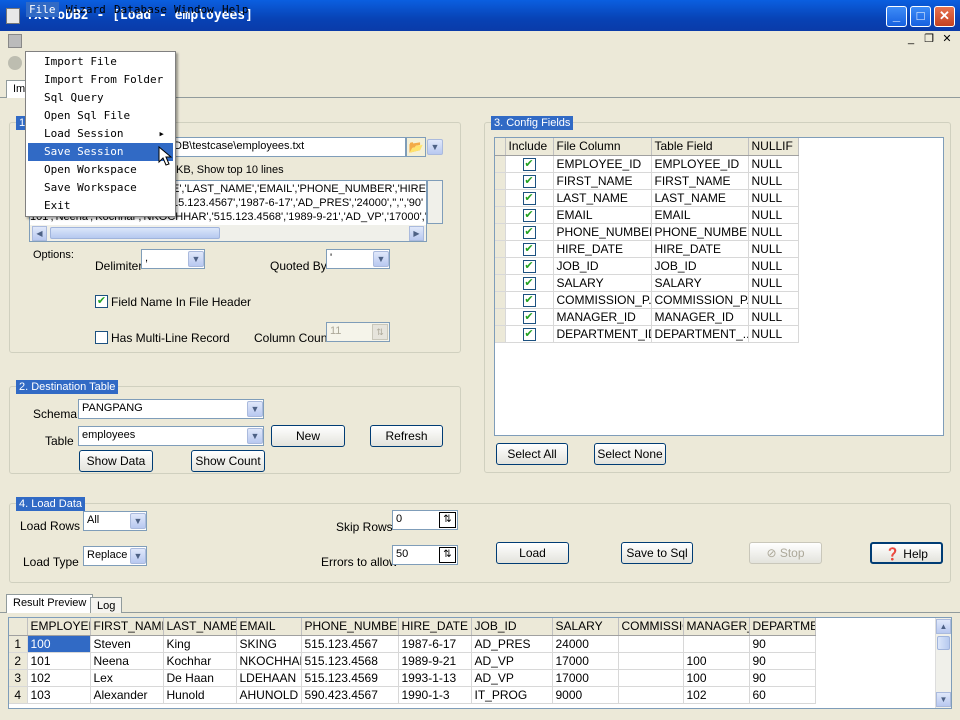 The image size is (960, 720). I want to click on child-window-icon, so click(15, 41).